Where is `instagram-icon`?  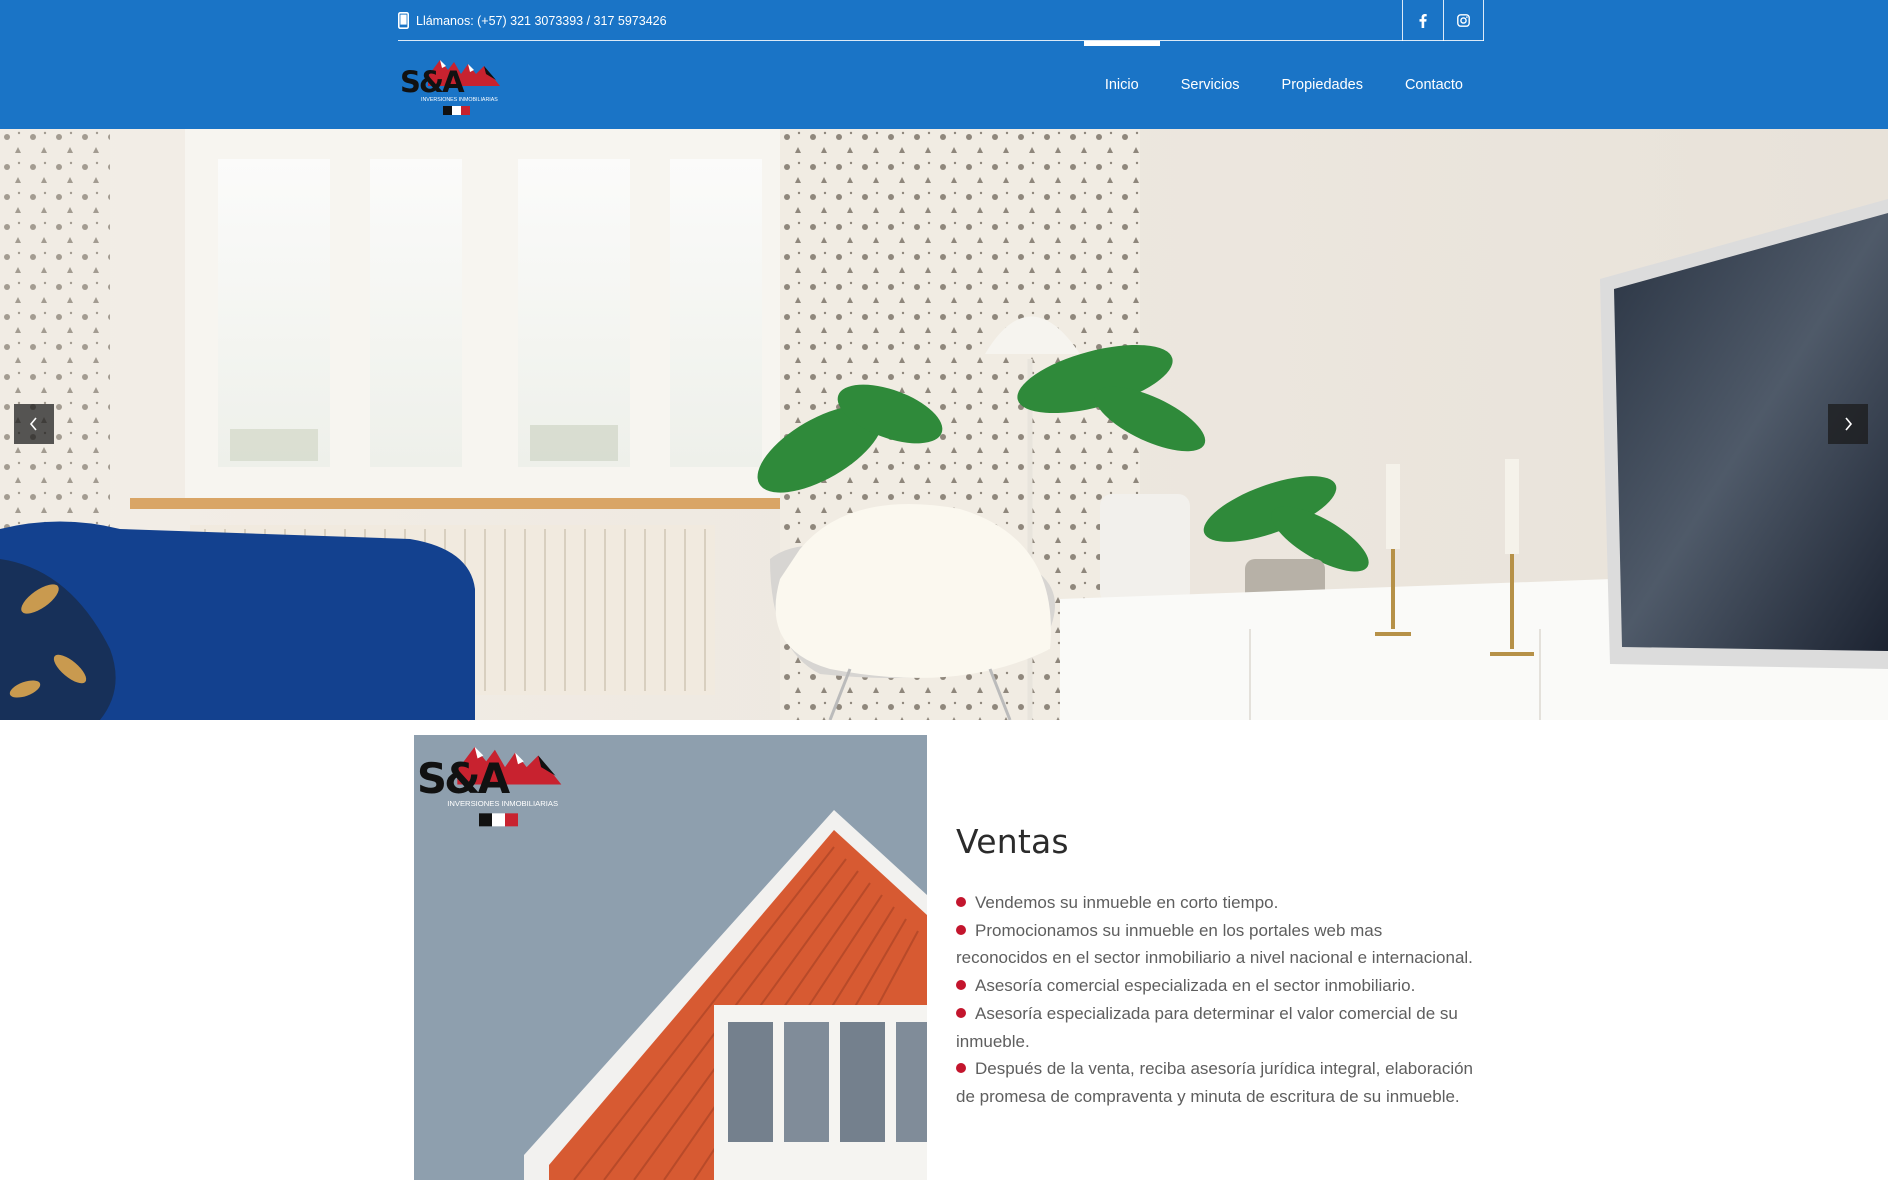 instagram-icon is located at coordinates (1463, 20).